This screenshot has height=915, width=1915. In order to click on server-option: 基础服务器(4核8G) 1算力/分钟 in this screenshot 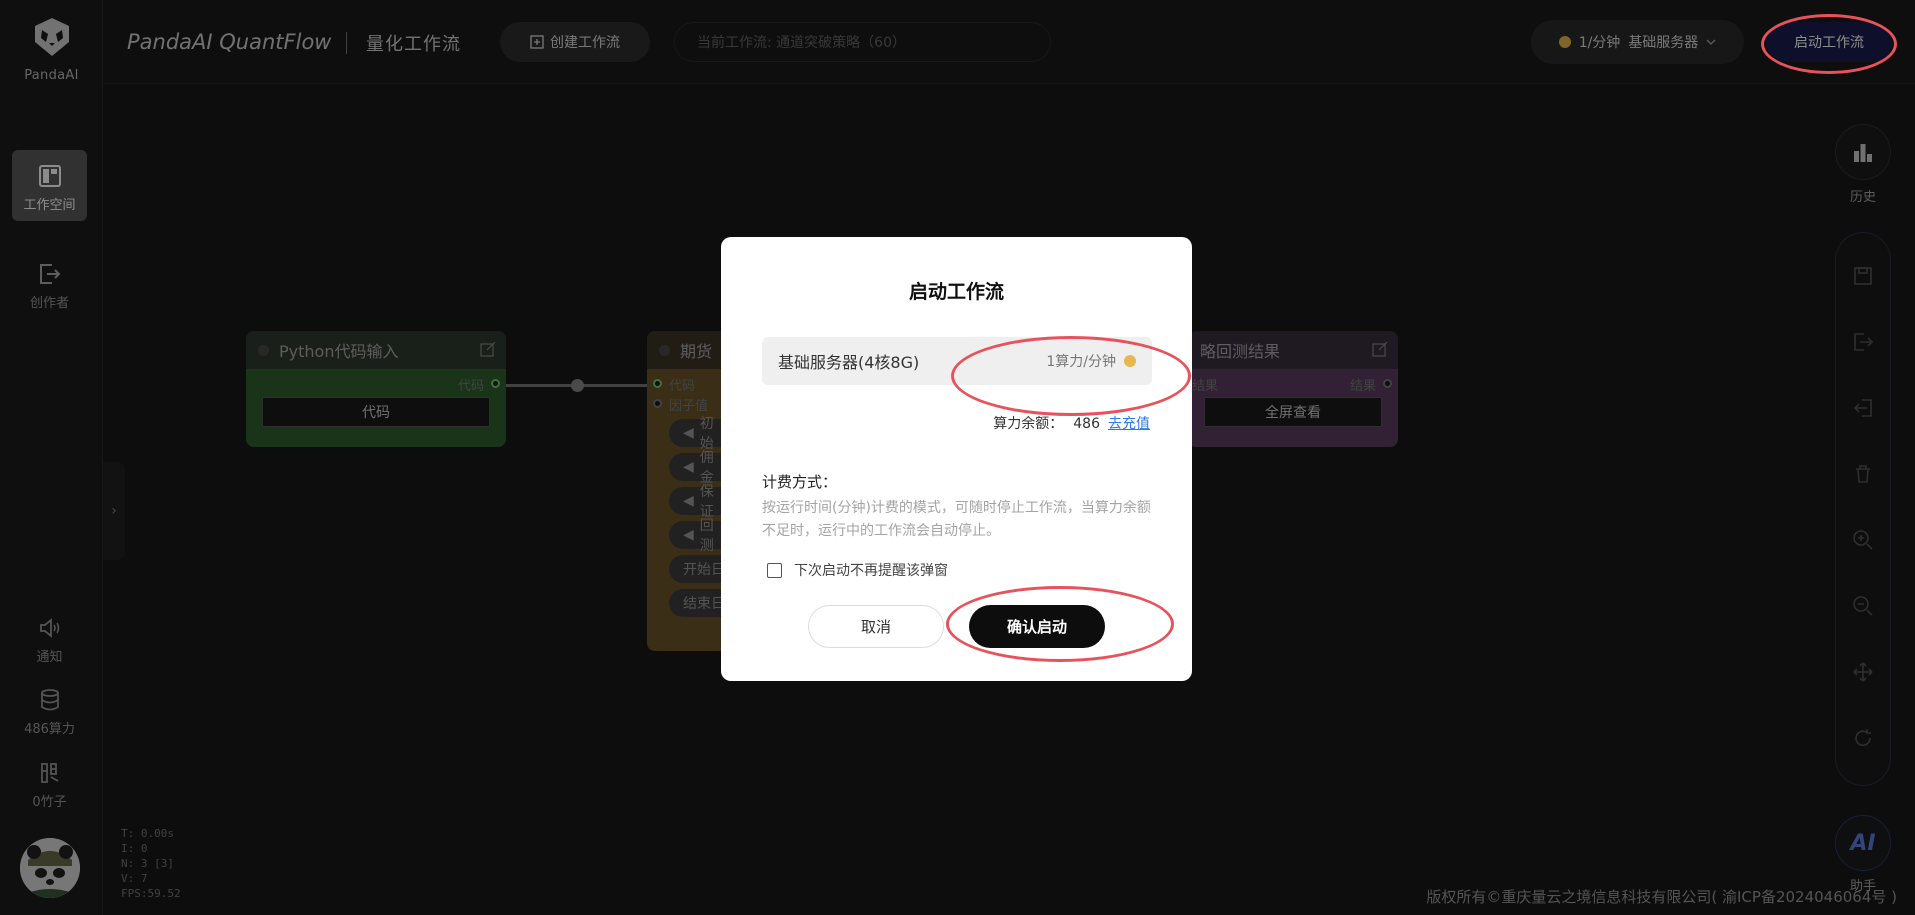, I will do `click(957, 361)`.